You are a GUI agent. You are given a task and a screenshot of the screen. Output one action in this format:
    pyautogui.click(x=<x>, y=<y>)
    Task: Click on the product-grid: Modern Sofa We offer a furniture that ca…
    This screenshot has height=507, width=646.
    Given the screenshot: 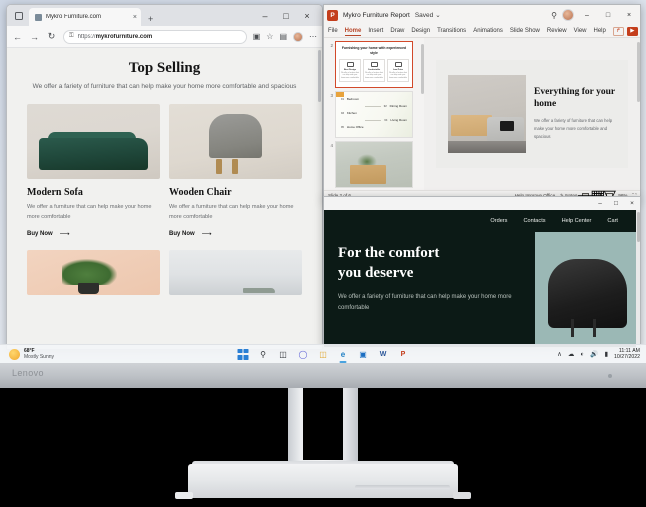 What is the action you would take?
    pyautogui.click(x=164, y=165)
    